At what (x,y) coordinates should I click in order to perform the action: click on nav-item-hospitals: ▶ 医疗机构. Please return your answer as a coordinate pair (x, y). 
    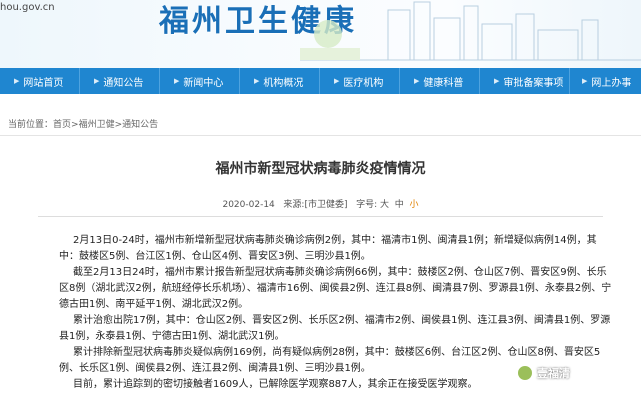
    Looking at the image, I should click on (360, 81).